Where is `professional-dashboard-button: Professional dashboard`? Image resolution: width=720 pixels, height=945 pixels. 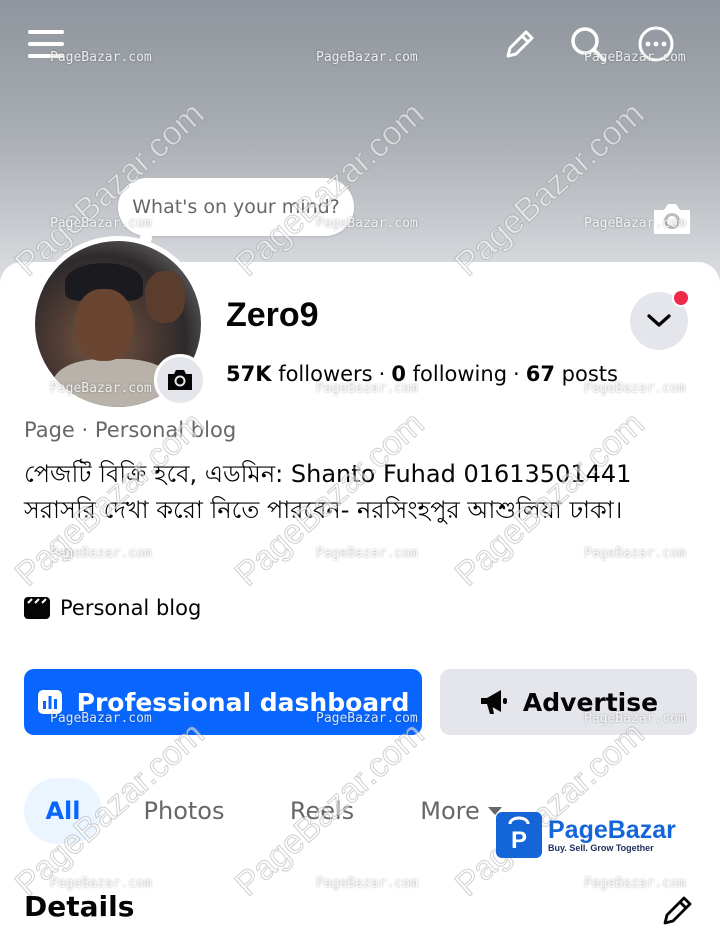 professional-dashboard-button: Professional dashboard is located at coordinates (223, 702).